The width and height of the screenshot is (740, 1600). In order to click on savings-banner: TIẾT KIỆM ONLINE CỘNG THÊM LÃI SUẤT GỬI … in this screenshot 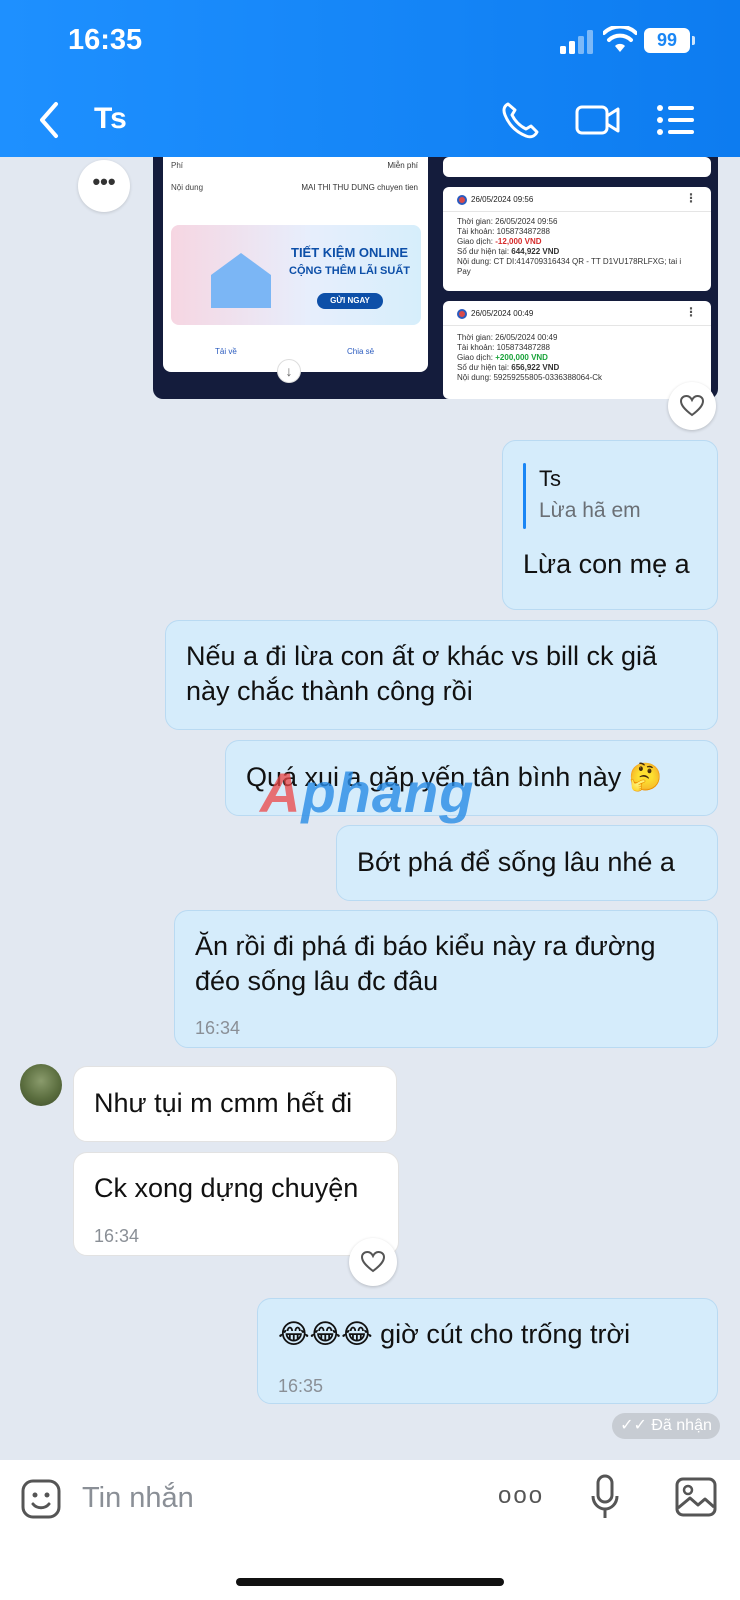, I will do `click(296, 275)`.